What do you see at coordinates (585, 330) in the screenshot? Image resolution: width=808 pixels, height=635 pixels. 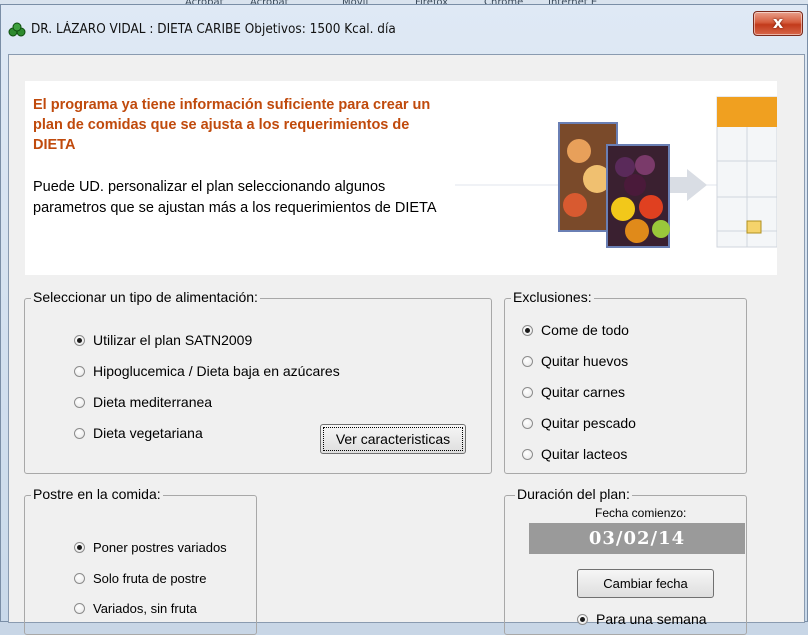 I see `radio-label: Come de todo` at bounding box center [585, 330].